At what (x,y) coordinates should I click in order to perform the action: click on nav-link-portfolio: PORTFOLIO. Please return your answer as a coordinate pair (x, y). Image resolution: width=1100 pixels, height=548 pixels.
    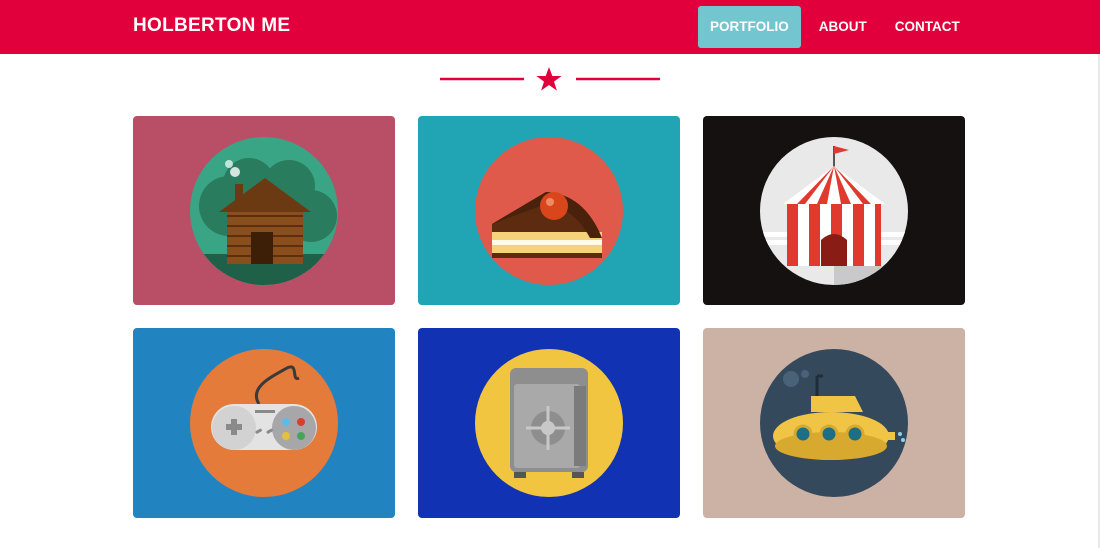
    Looking at the image, I should click on (749, 27).